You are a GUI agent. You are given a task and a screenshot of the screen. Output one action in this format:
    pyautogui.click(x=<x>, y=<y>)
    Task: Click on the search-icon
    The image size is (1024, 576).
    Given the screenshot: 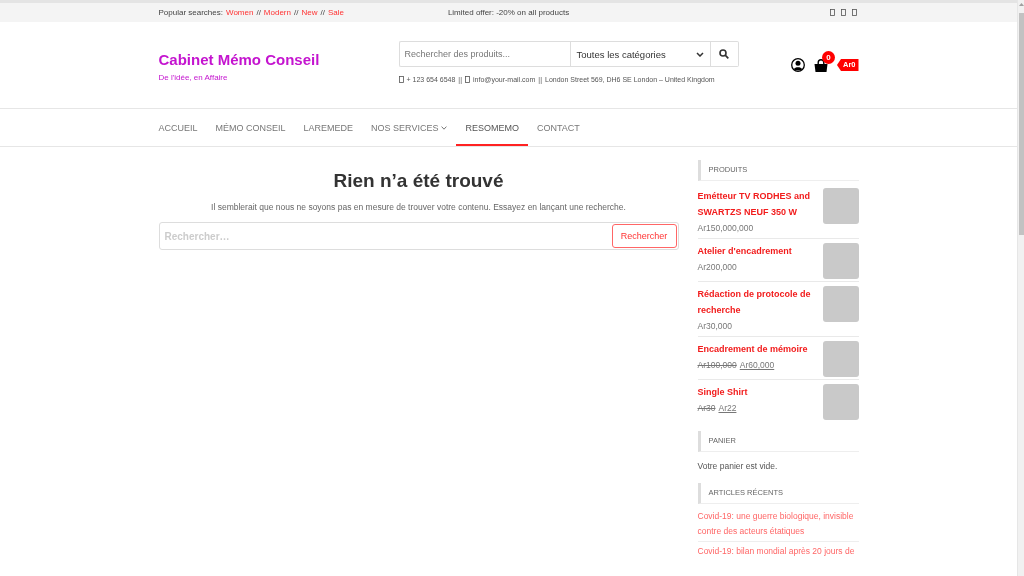 What is the action you would take?
    pyautogui.click(x=724, y=54)
    